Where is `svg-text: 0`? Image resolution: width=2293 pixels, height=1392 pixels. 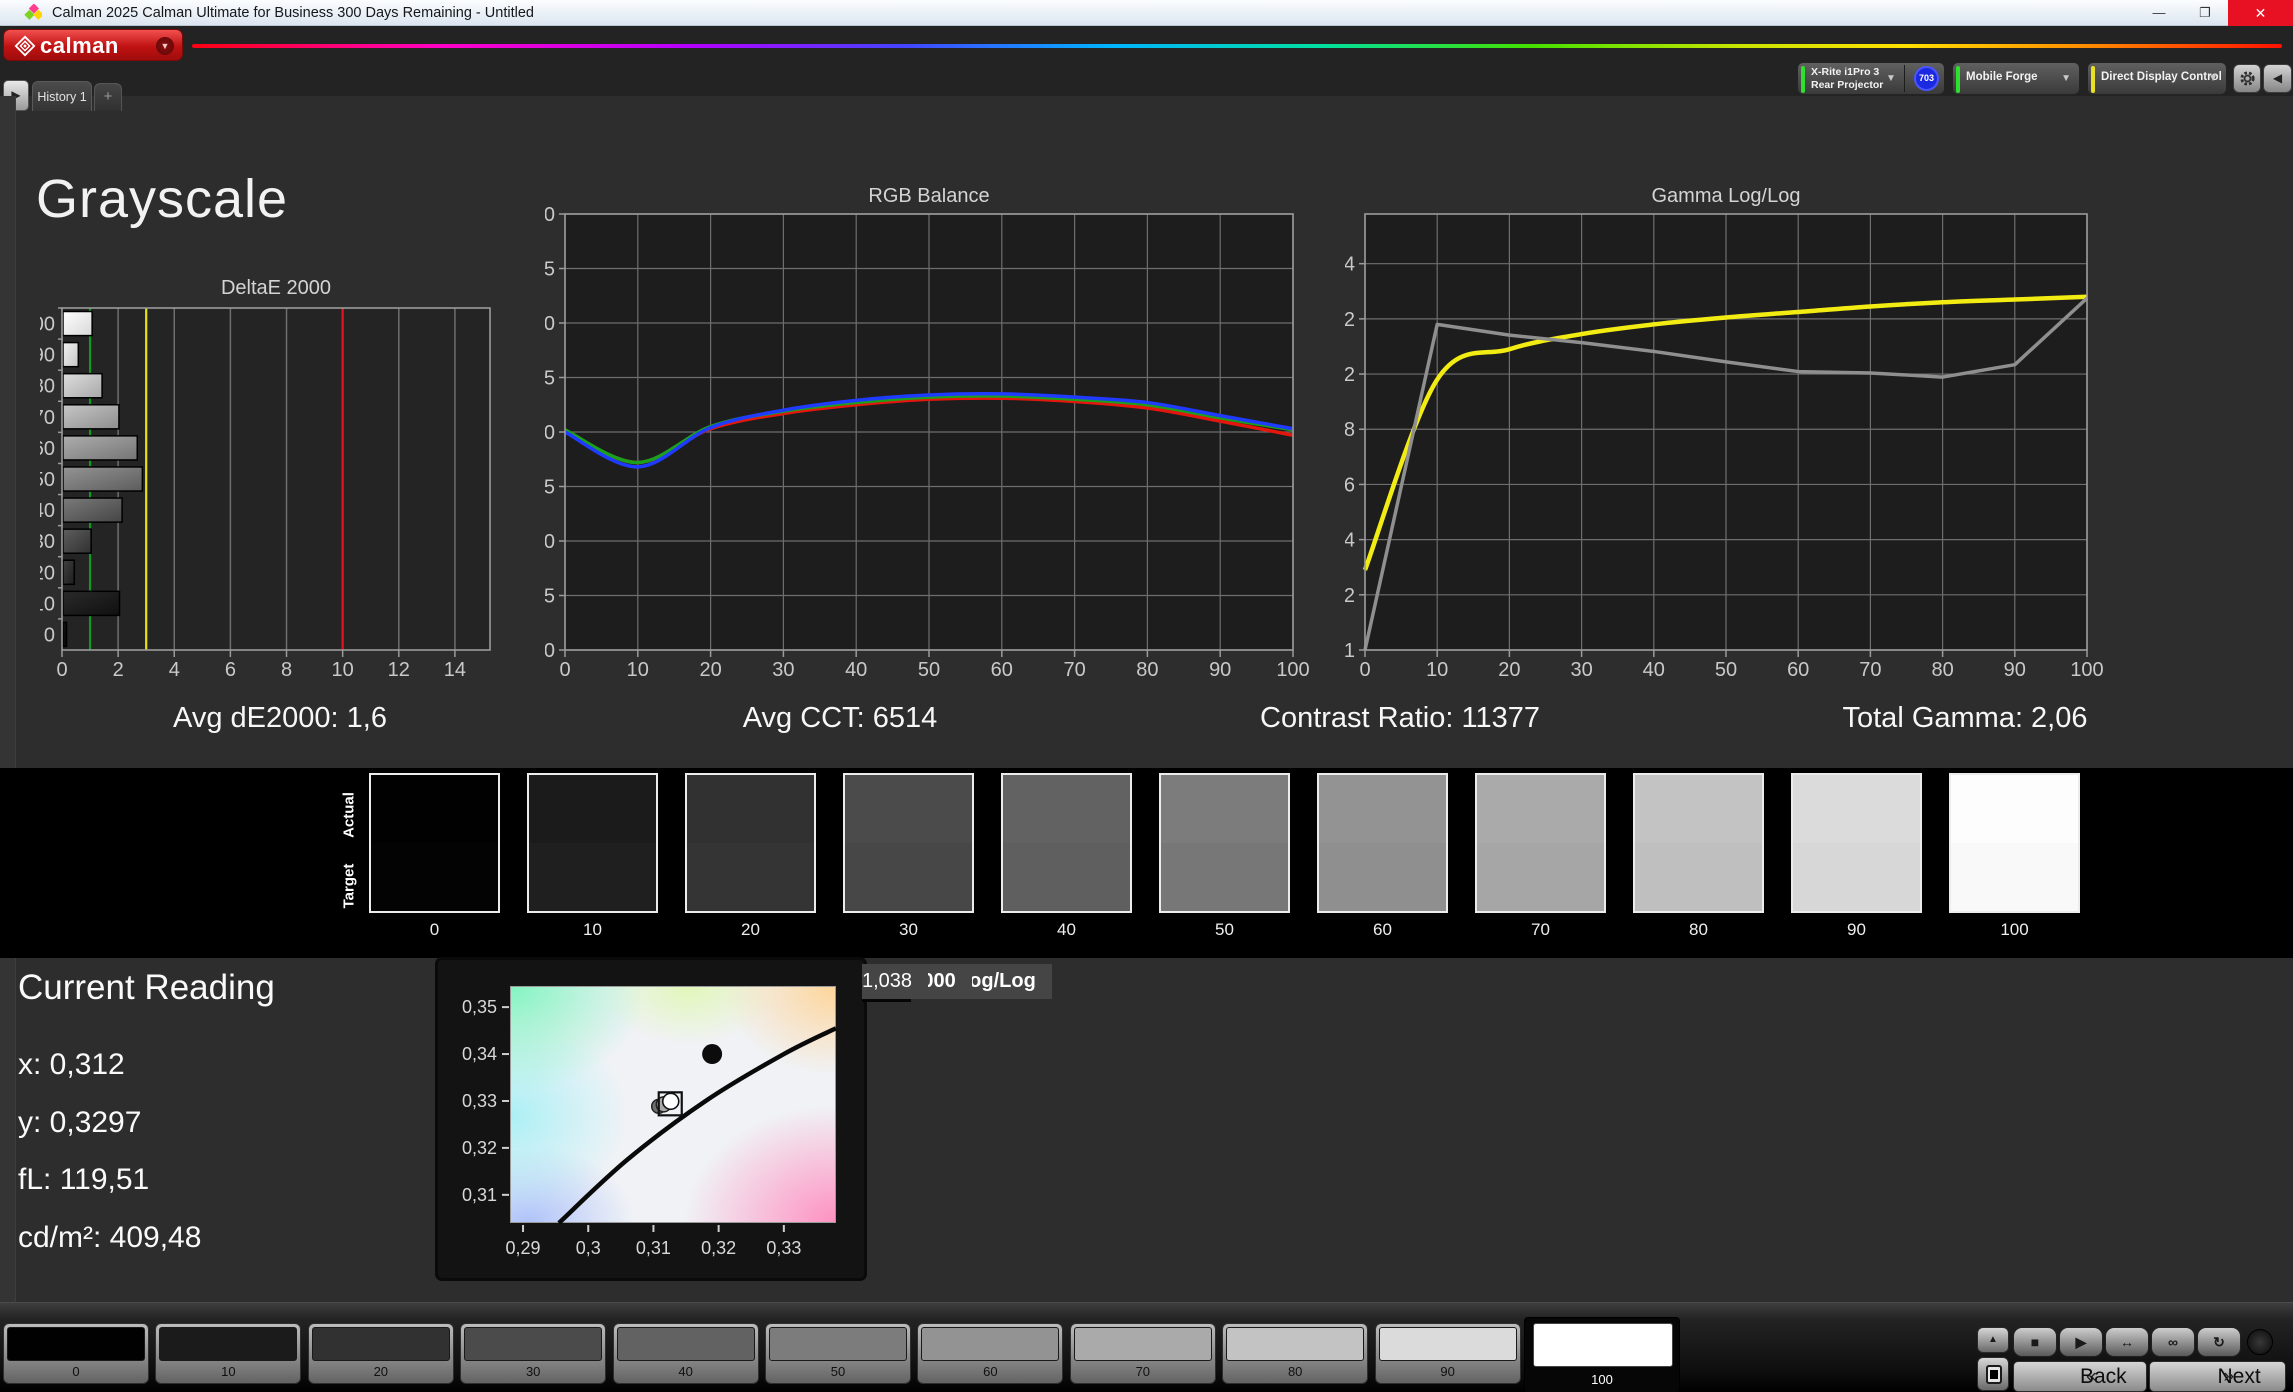 svg-text: 0 is located at coordinates (1364, 670).